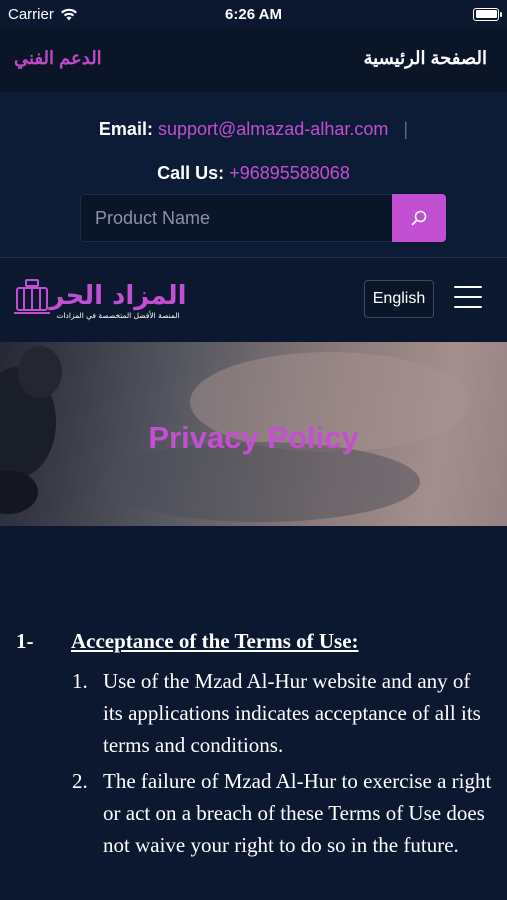 The width and height of the screenshot is (507, 900). What do you see at coordinates (125, 129) in the screenshot?
I see `email-label: Email:` at bounding box center [125, 129].